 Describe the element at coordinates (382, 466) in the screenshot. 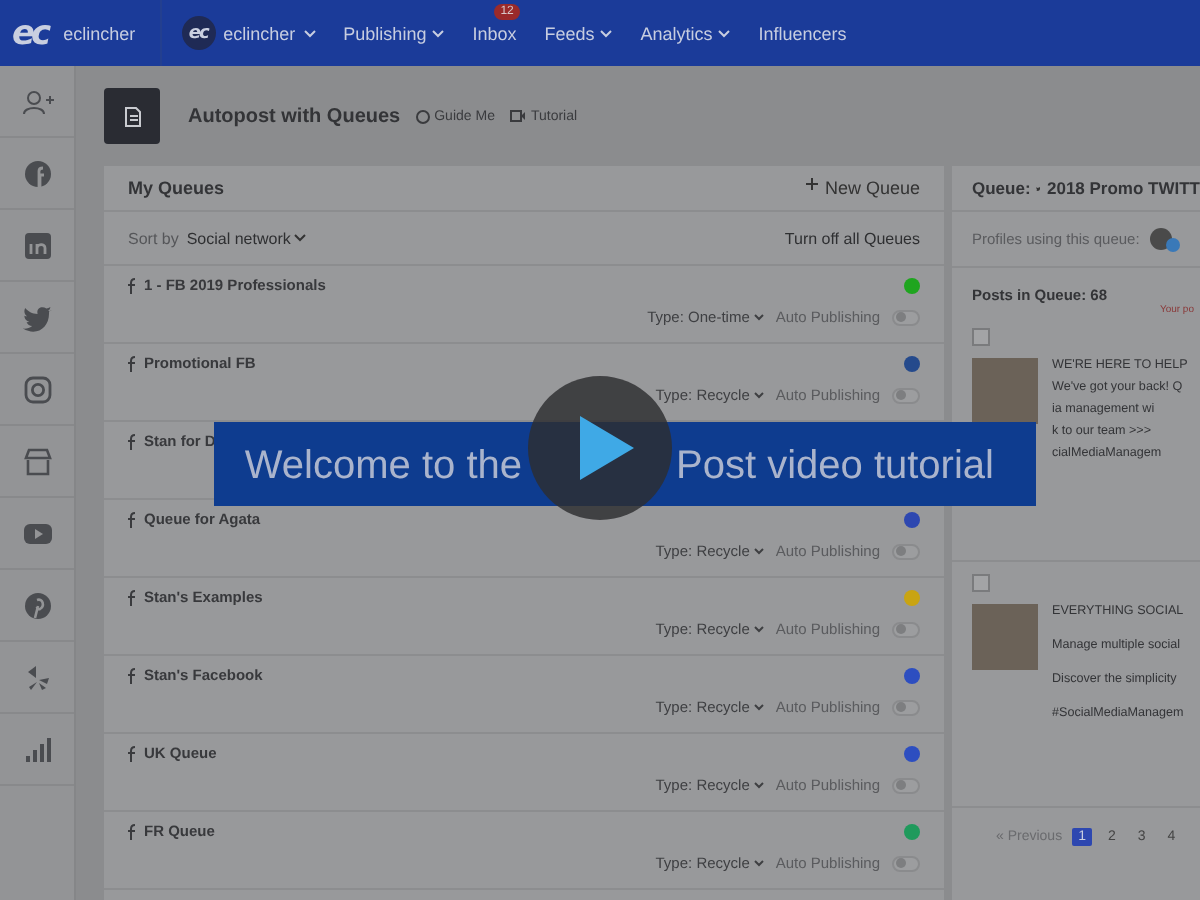

I see `video-caption: Welcome to the` at that location.